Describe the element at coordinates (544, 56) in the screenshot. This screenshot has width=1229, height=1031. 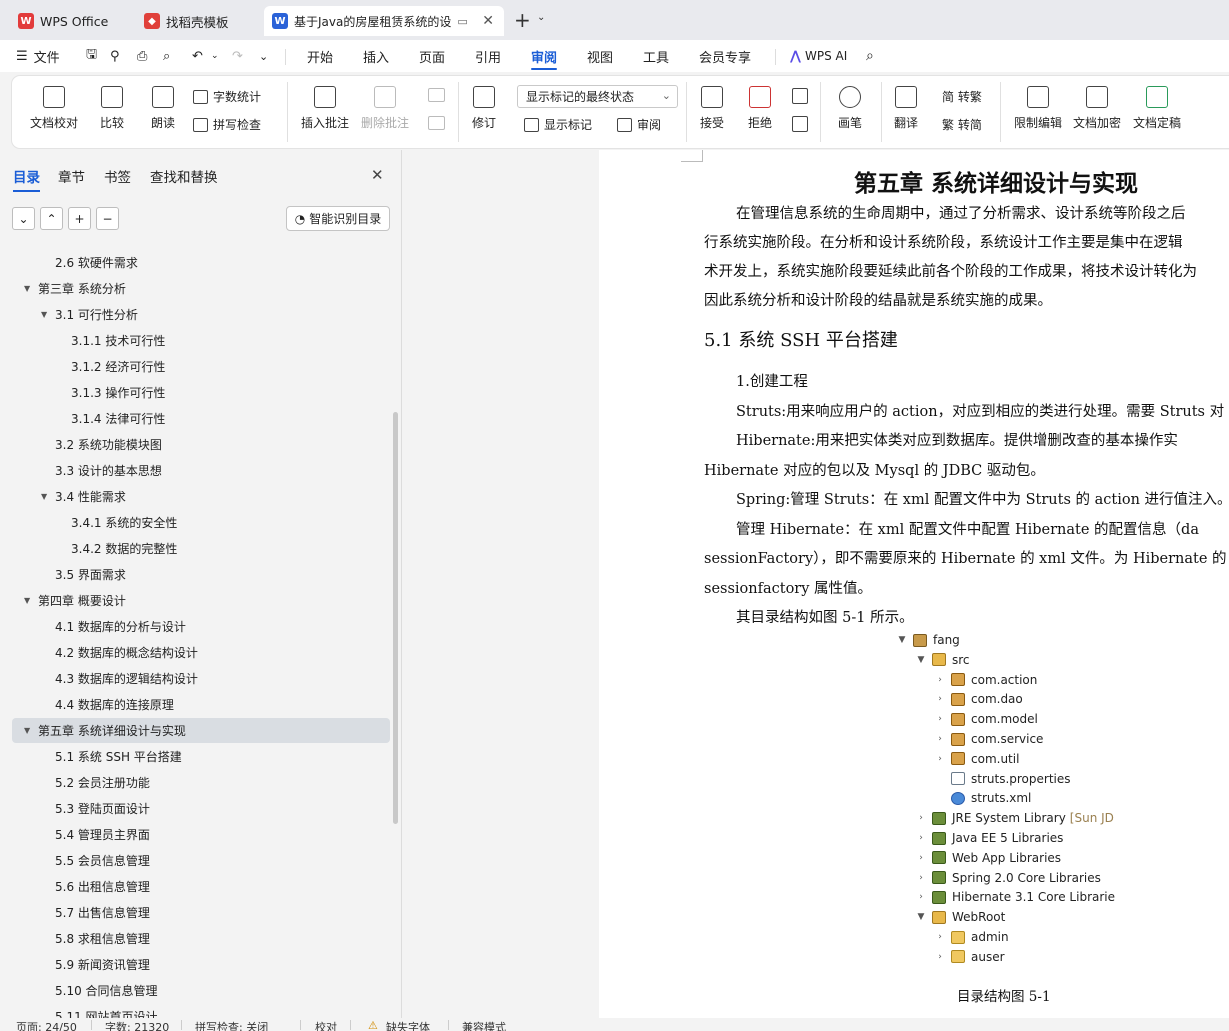
I see `menu-review: 审阅` at that location.